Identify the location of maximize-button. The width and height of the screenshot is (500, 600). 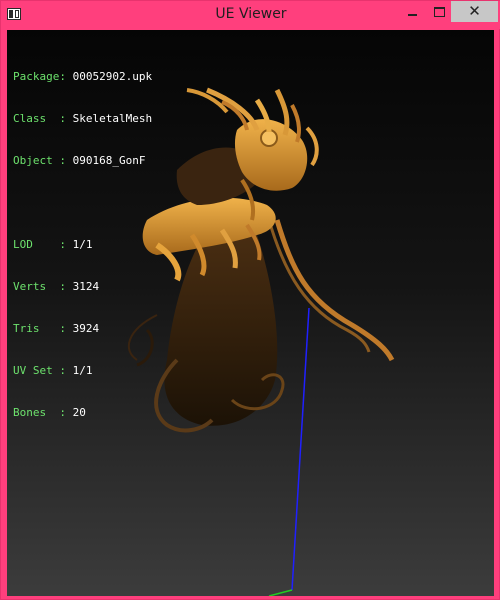
(439, 12).